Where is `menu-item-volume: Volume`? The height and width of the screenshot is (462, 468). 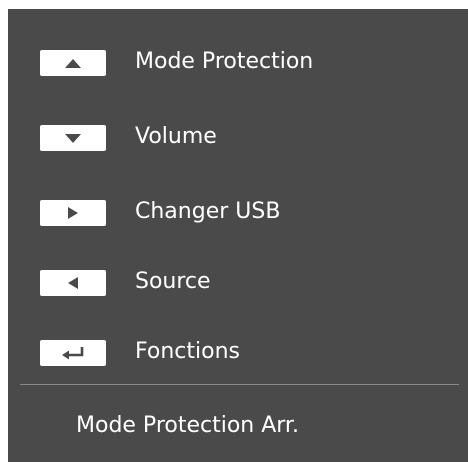
menu-item-volume: Volume is located at coordinates (238, 137).